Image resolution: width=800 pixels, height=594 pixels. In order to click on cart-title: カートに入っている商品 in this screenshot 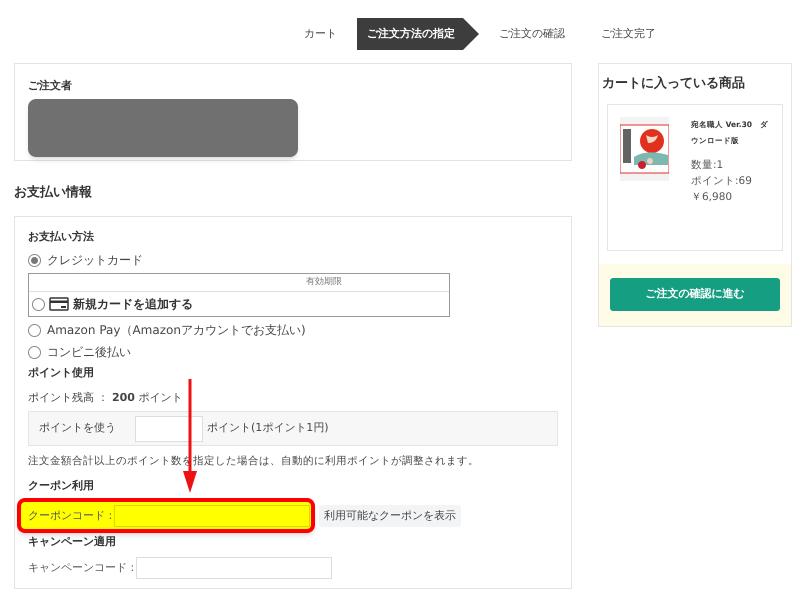, I will do `click(673, 83)`.